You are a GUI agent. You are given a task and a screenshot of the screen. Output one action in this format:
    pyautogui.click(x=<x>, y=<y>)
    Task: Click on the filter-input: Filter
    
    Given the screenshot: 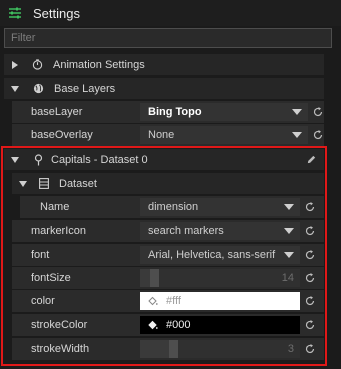 What is the action you would take?
    pyautogui.click(x=168, y=38)
    